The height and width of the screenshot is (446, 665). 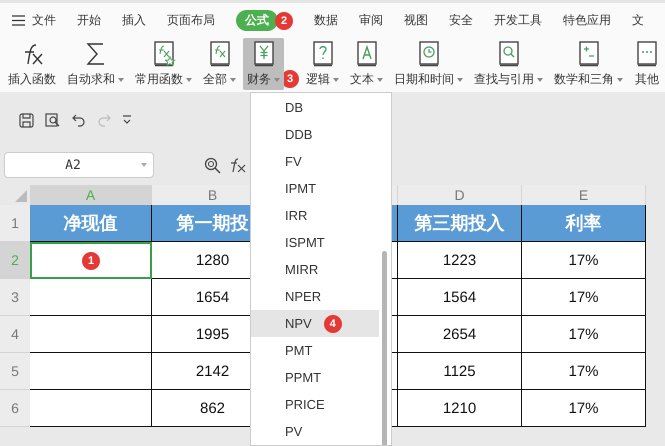 I want to click on name-box: A2, so click(x=79, y=165).